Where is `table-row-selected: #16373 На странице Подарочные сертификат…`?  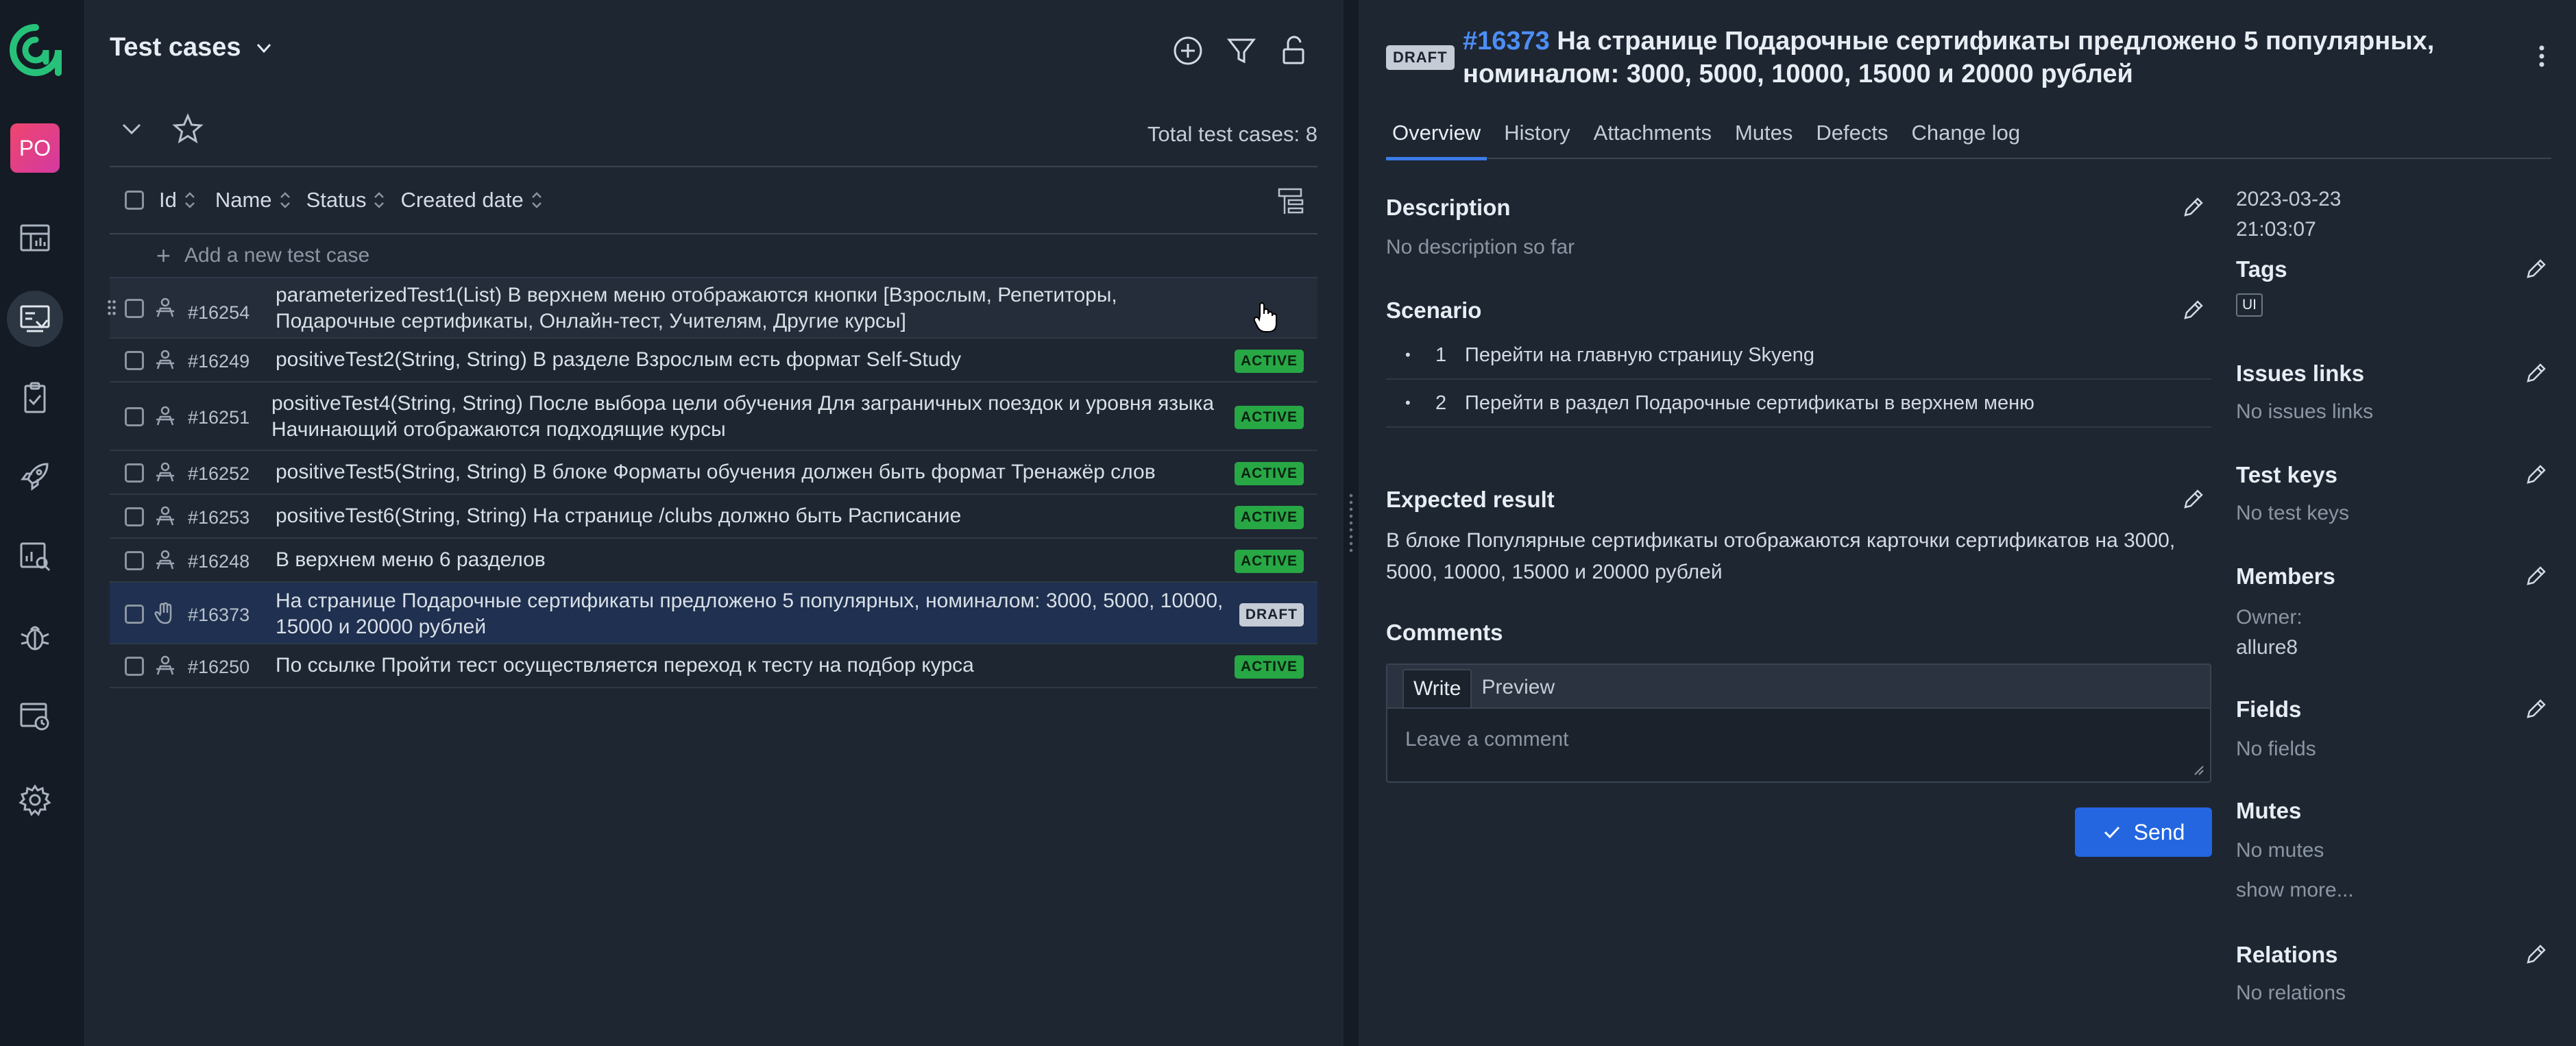
table-row-selected: #16373 На странице Подарочные сертификат… is located at coordinates (713, 613).